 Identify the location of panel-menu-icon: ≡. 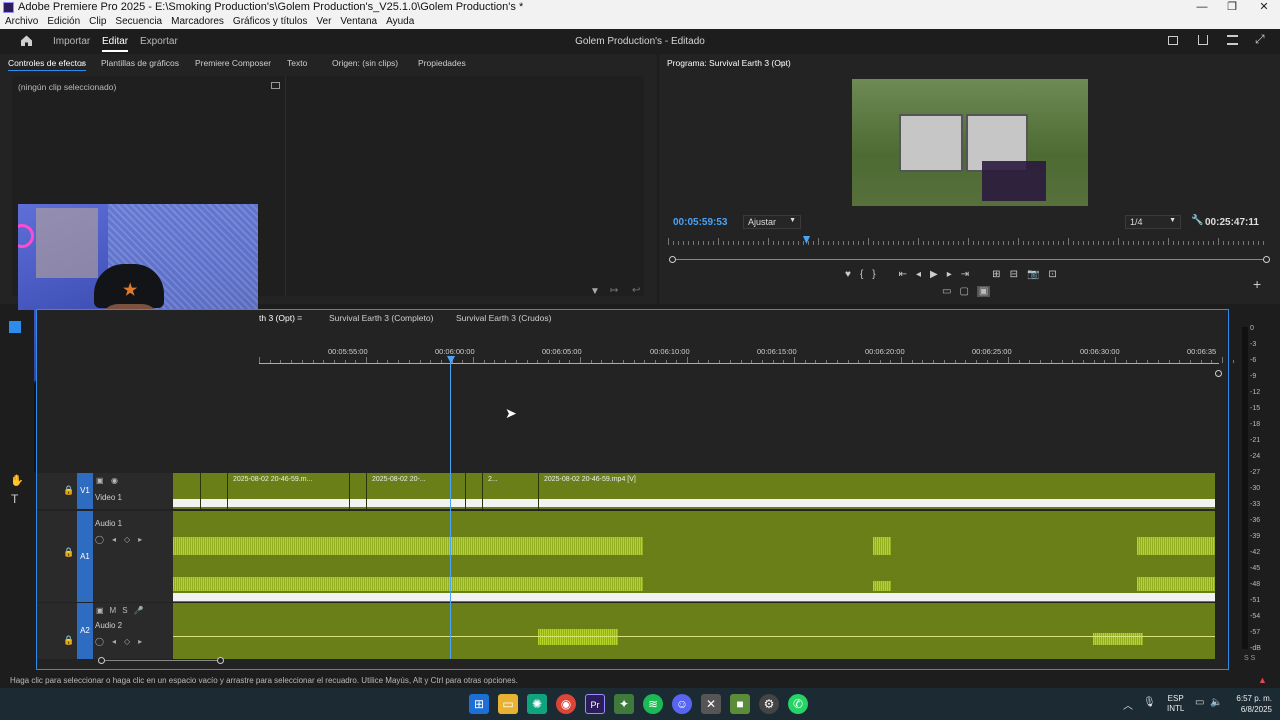
(82, 64).